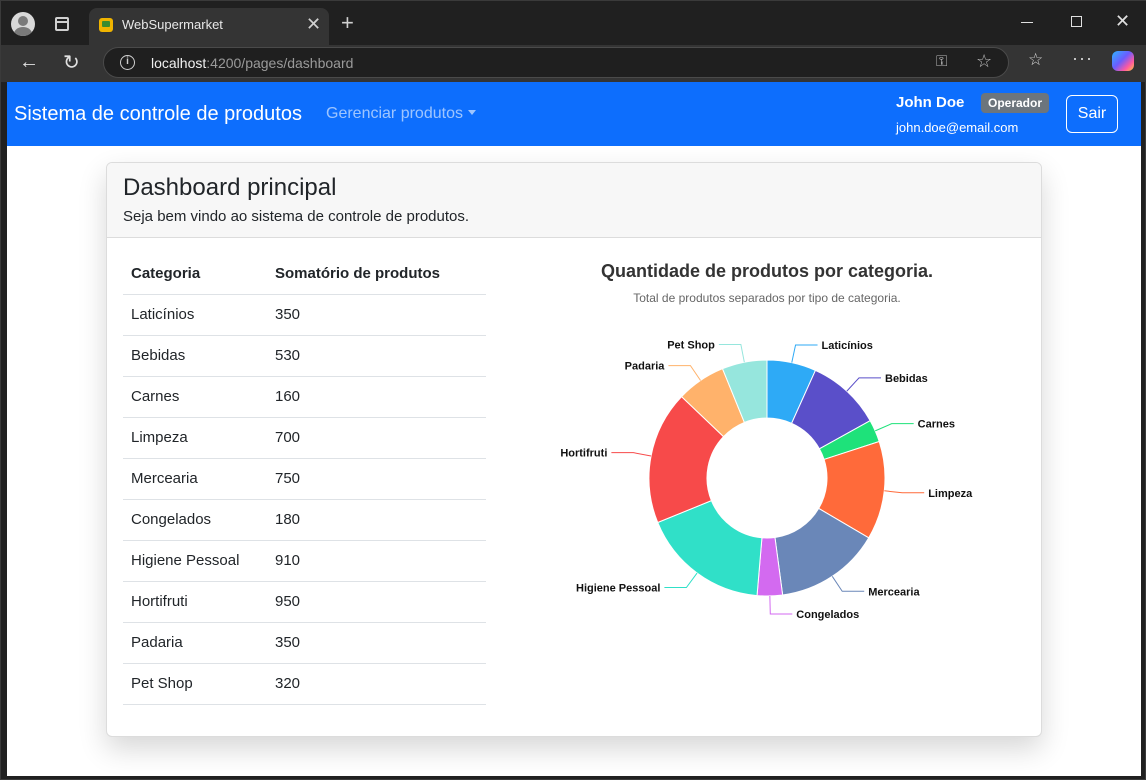  I want to click on category-cell: Laticínios, so click(195, 315).